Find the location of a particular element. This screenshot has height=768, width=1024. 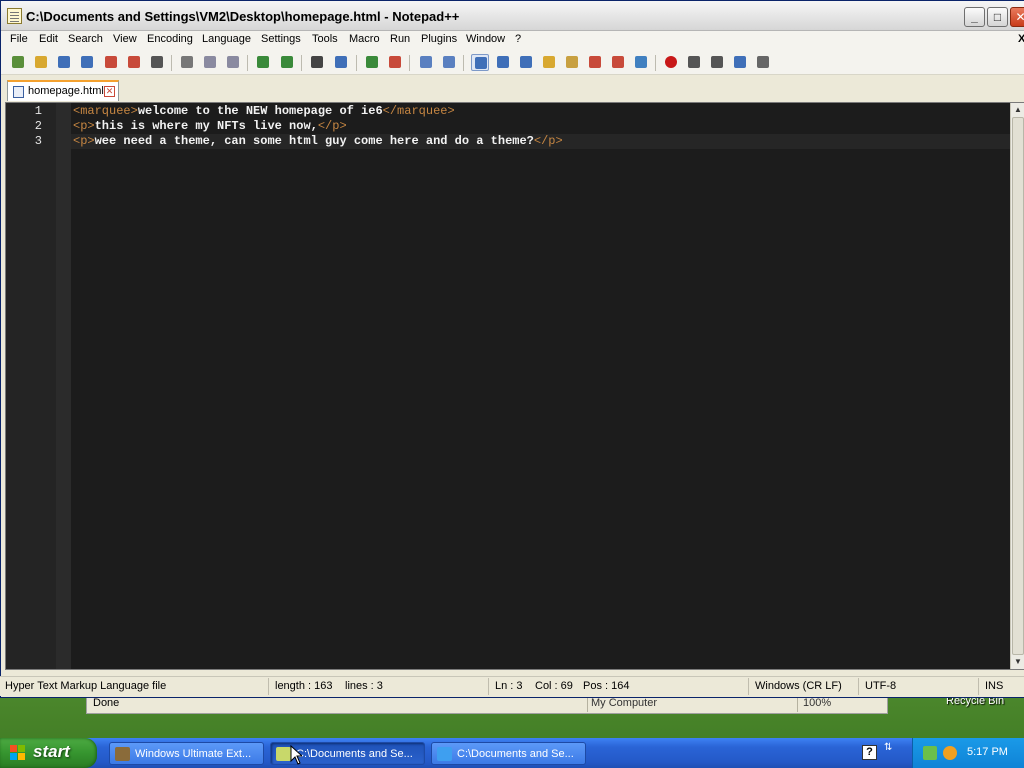

find-icon is located at coordinates (317, 62).